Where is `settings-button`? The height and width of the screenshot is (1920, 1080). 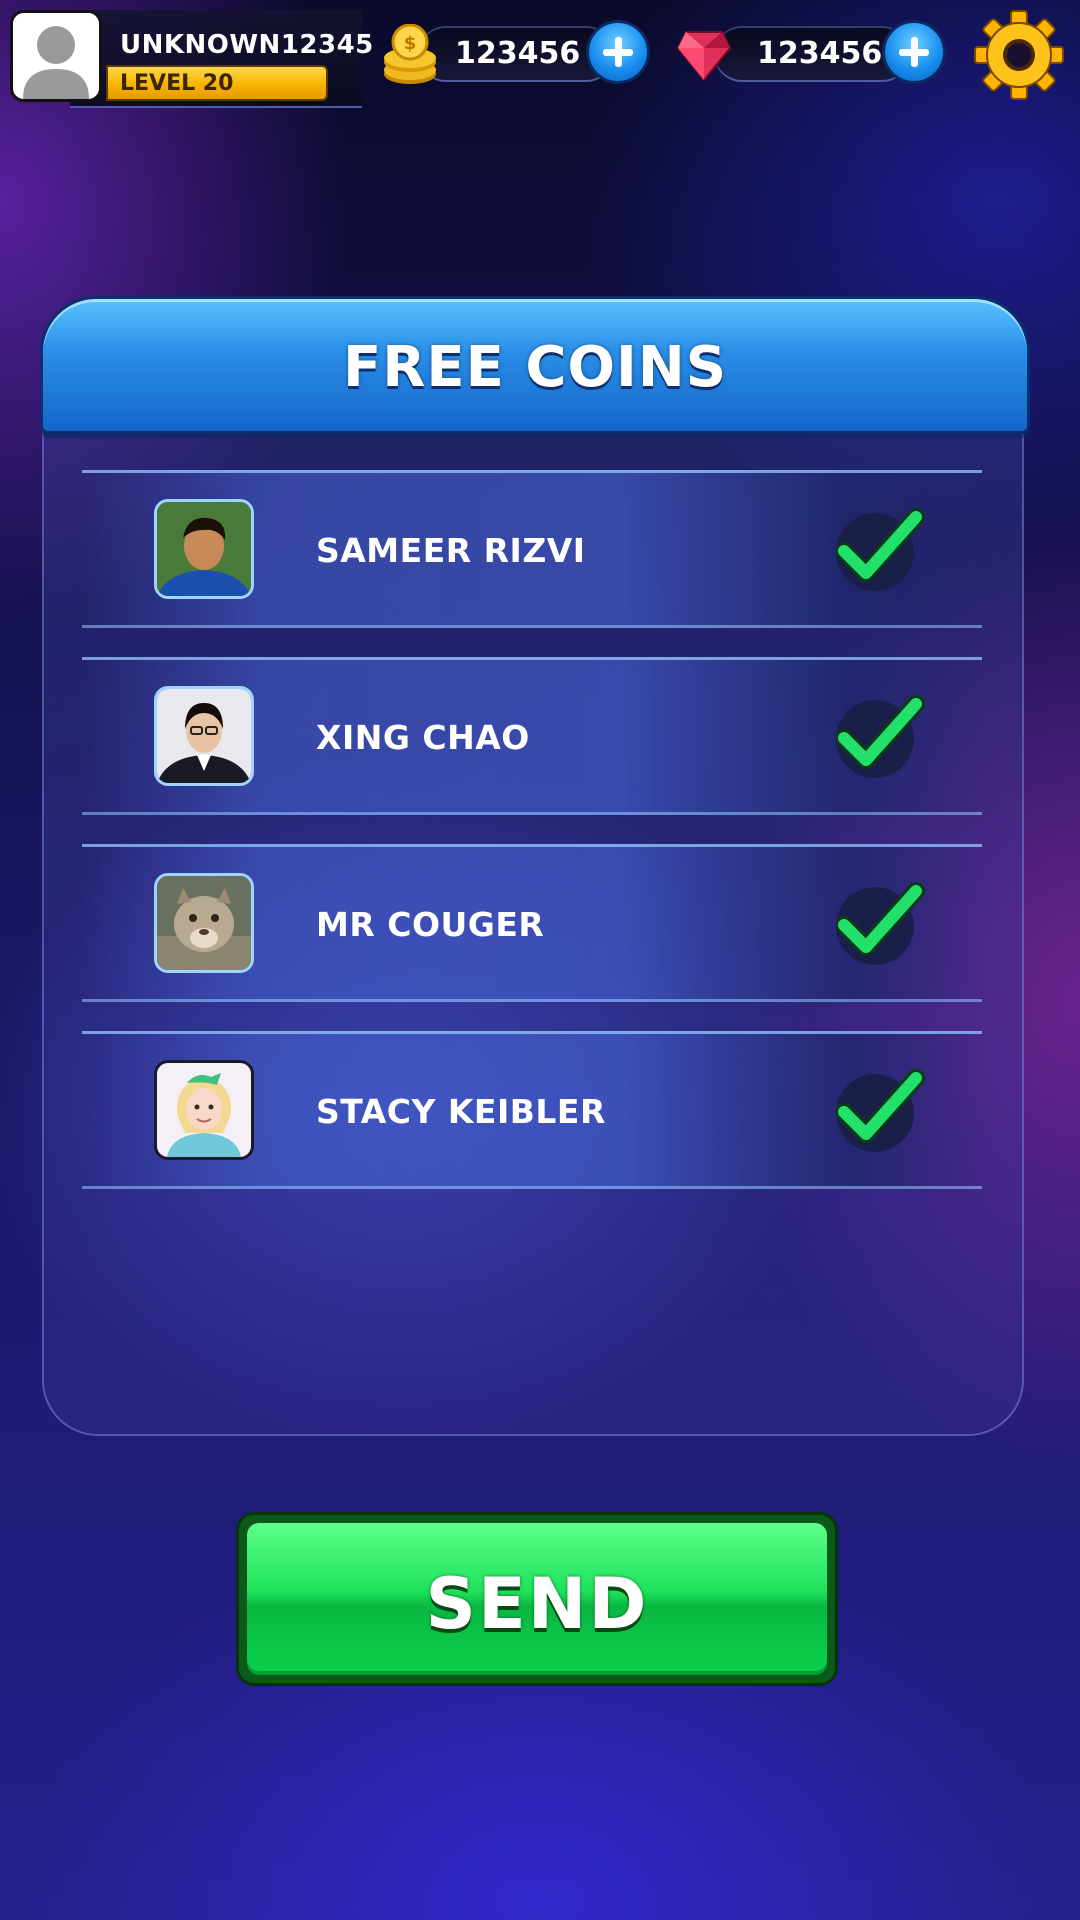
settings-button is located at coordinates (1019, 55).